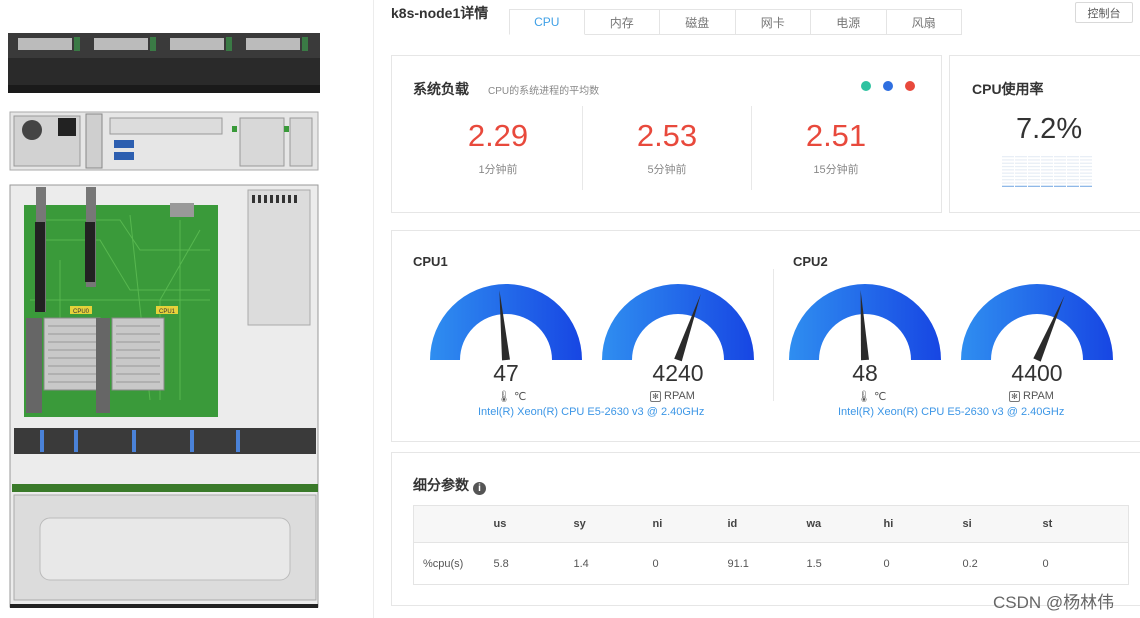 The height and width of the screenshot is (618, 1140). I want to click on tab-power: 电源, so click(849, 22).